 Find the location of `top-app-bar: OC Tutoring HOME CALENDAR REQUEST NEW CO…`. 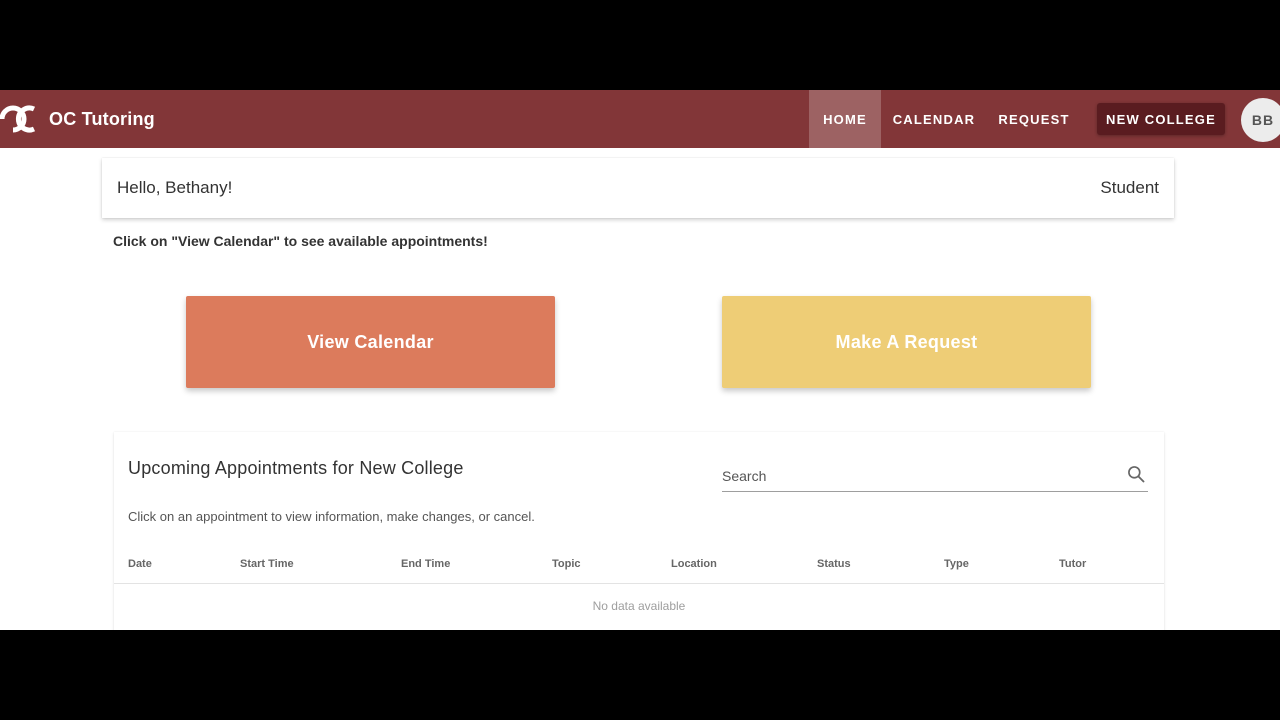

top-app-bar: OC Tutoring HOME CALENDAR REQUEST NEW CO… is located at coordinates (640, 119).